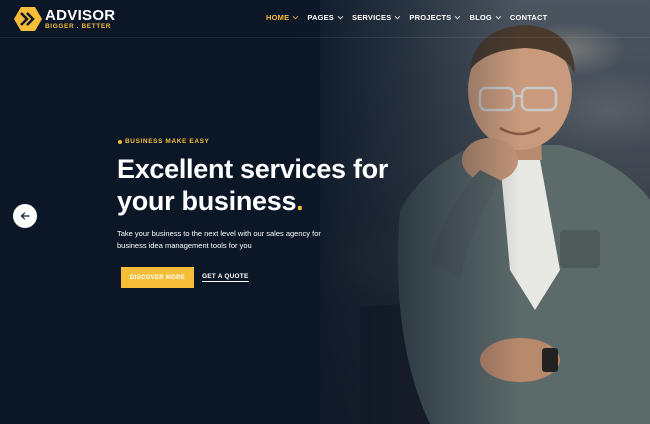 Image resolution: width=650 pixels, height=424 pixels. Describe the element at coordinates (430, 17) in the screenshot. I see `nav-item-label: PROJECTS` at that location.